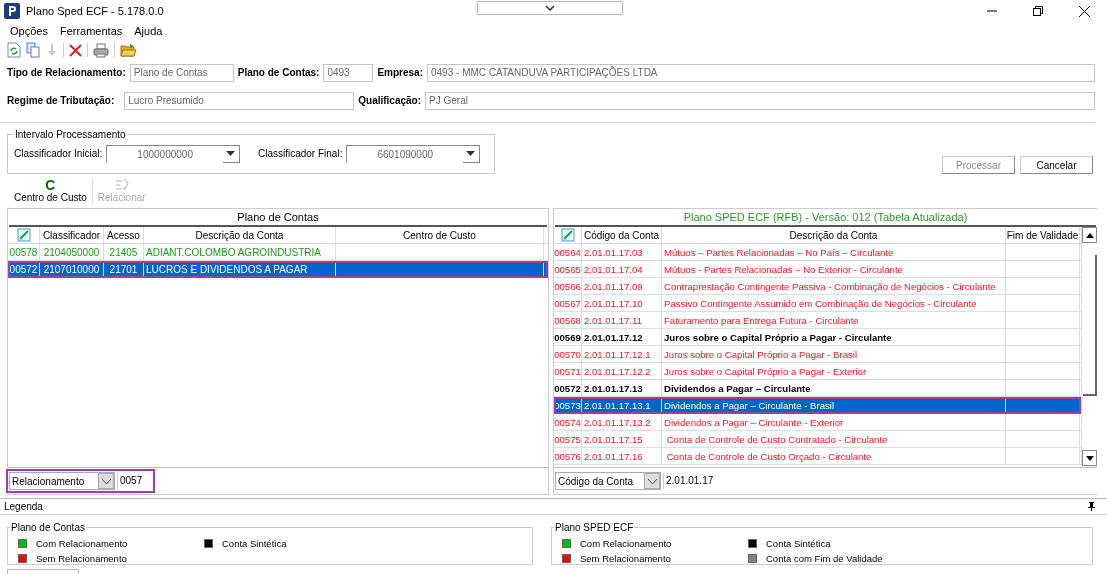  I want to click on print-icon, so click(101, 50).